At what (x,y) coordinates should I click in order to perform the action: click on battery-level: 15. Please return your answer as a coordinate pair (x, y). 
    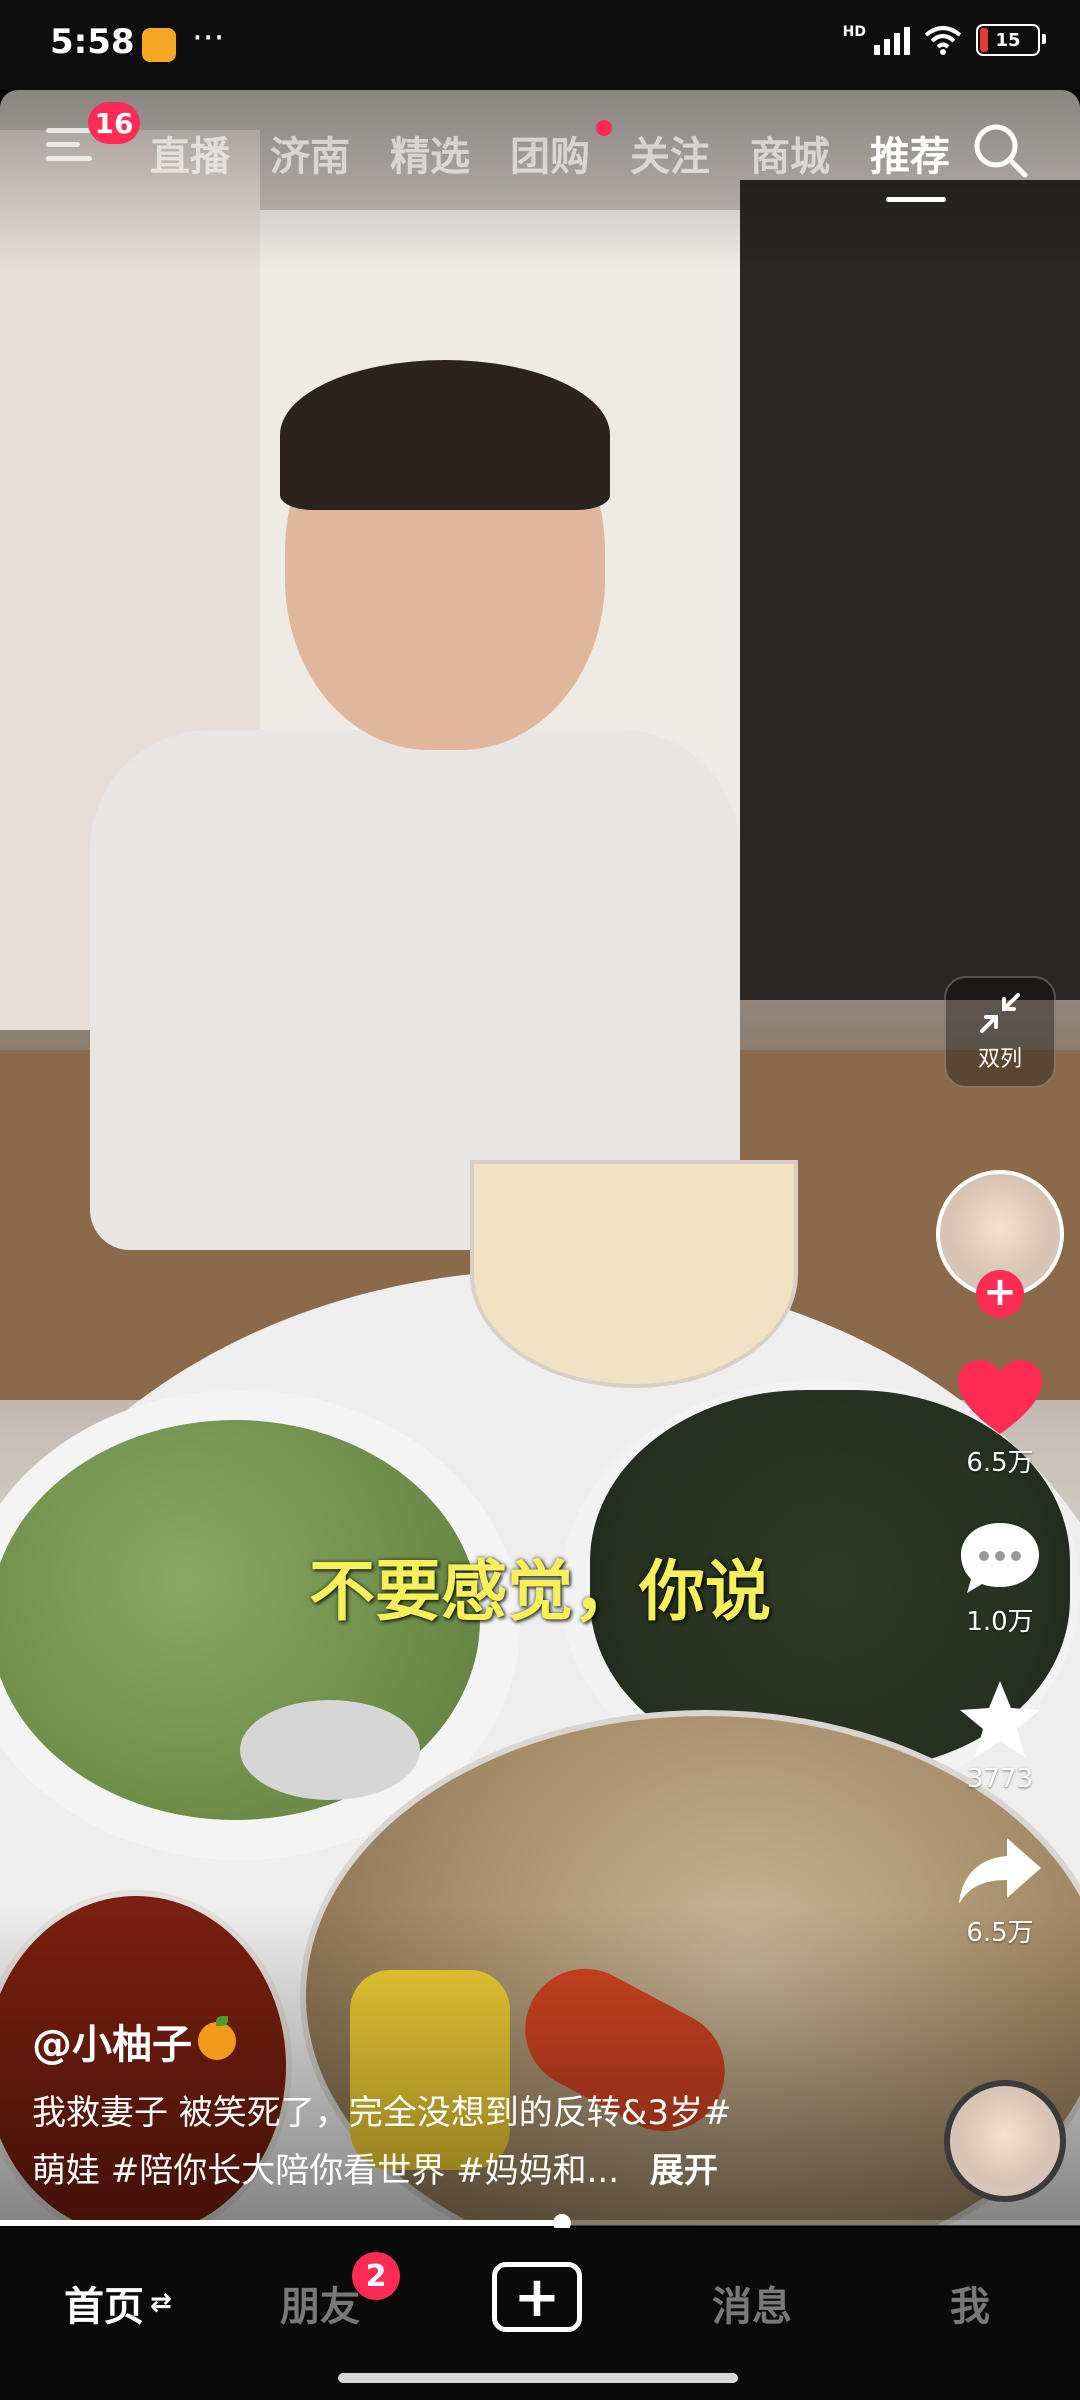
    Looking at the image, I should click on (1008, 40).